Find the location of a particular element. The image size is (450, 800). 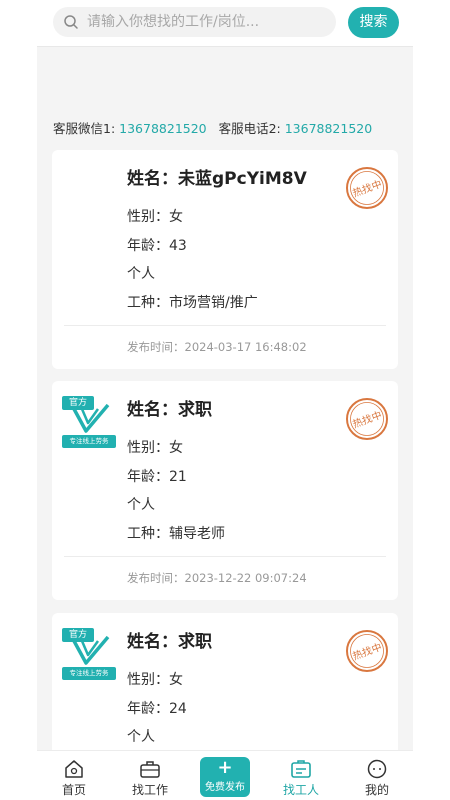

tab-find-worker-label: 找工人 is located at coordinates (300, 790).